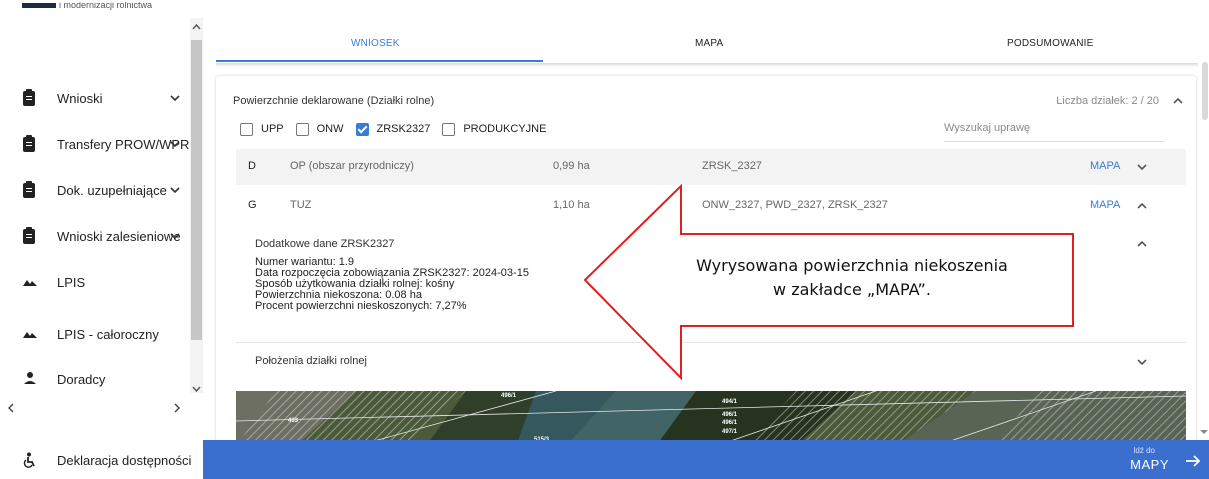 This screenshot has width=1209, height=479. What do you see at coordinates (95, 408) in the screenshot?
I see `sidebar-horizontal-scrollbar` at bounding box center [95, 408].